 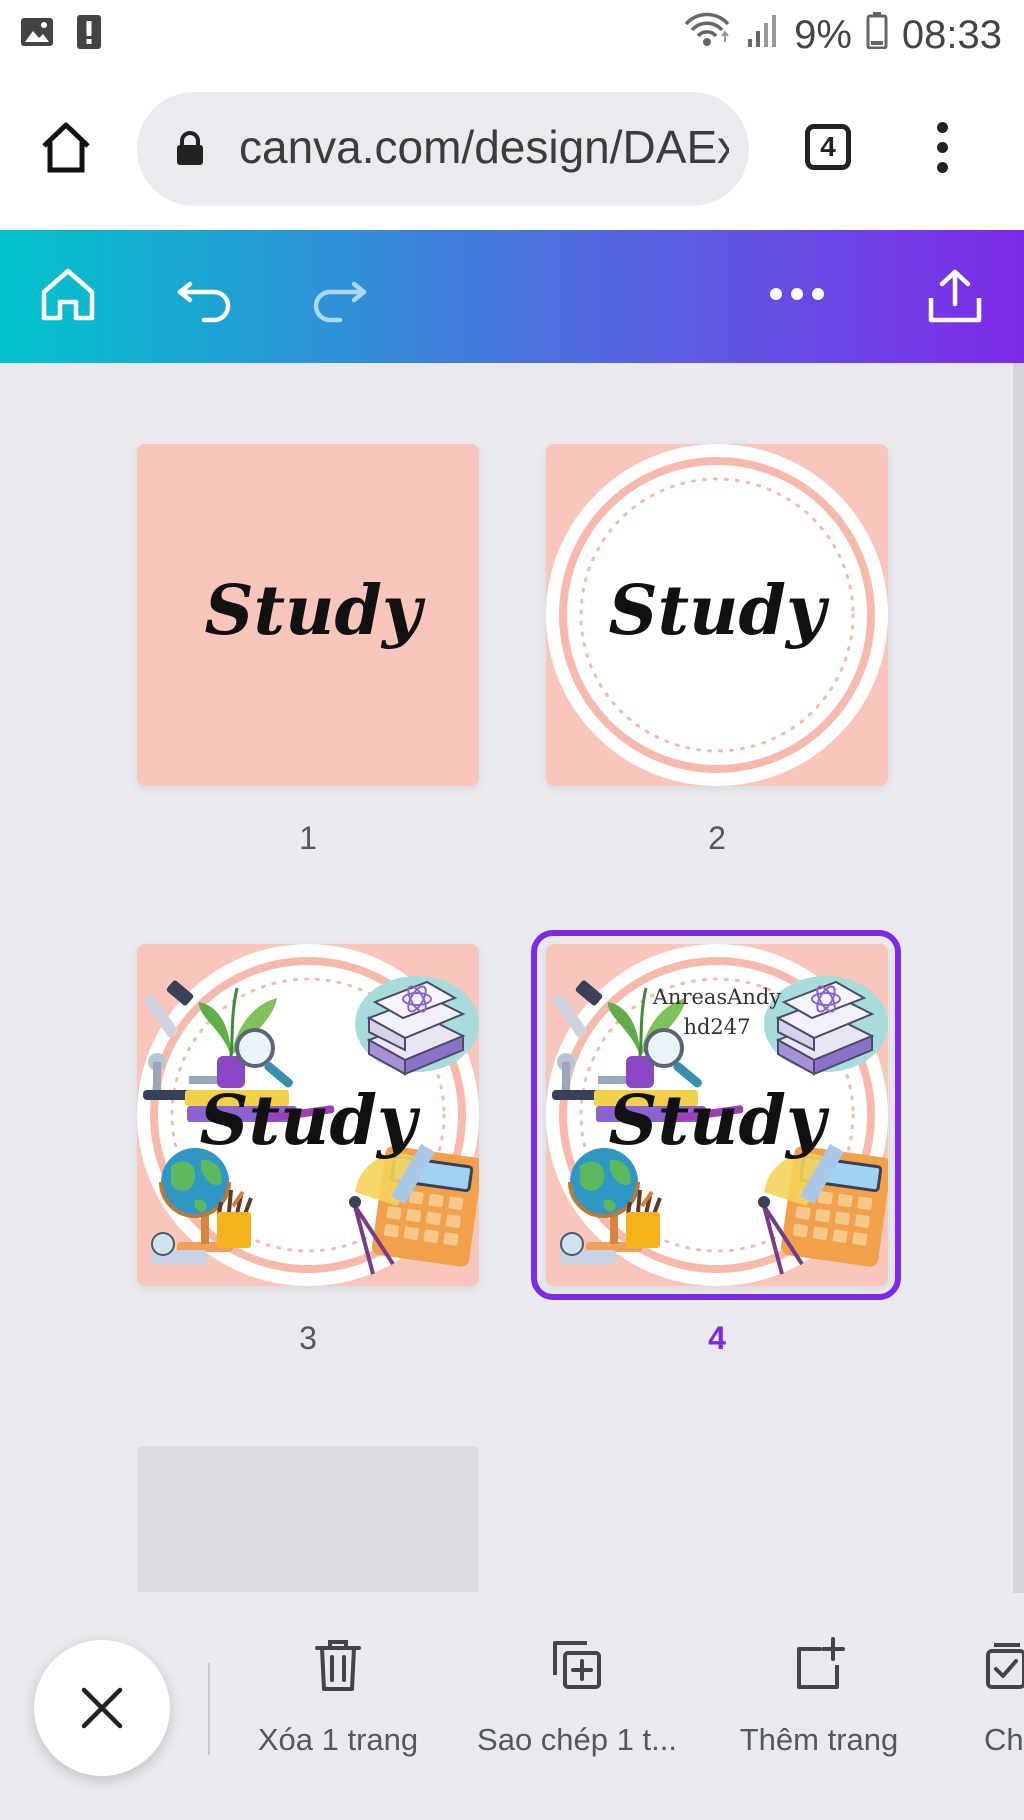 I want to click on page-thumbnail-3: Study, so click(x=308, y=1115).